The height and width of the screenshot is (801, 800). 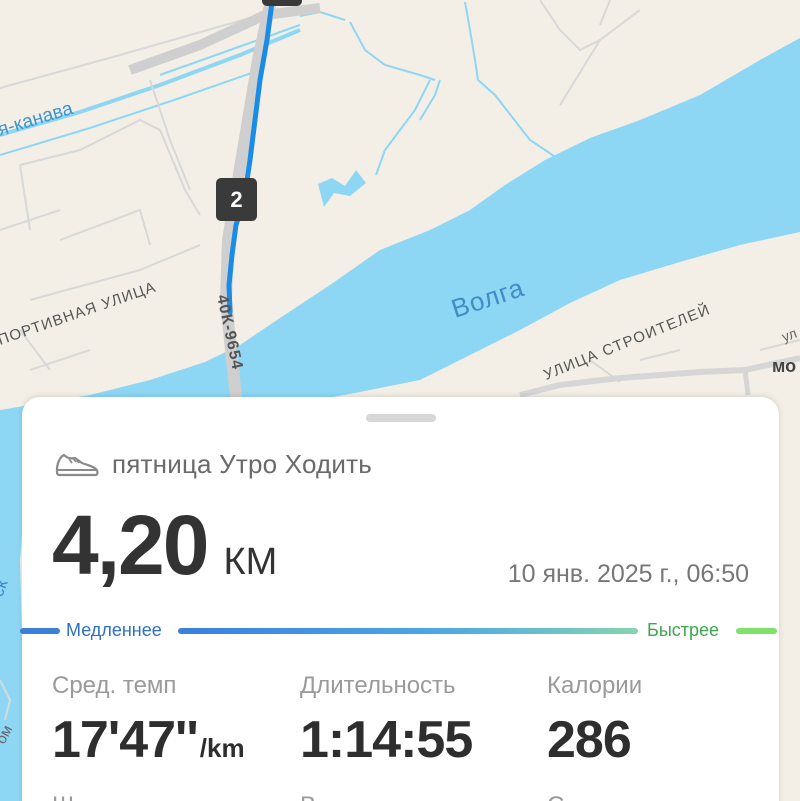 What do you see at coordinates (114, 685) in the screenshot?
I see `stat-avg-pace-label: Сред. темп` at bounding box center [114, 685].